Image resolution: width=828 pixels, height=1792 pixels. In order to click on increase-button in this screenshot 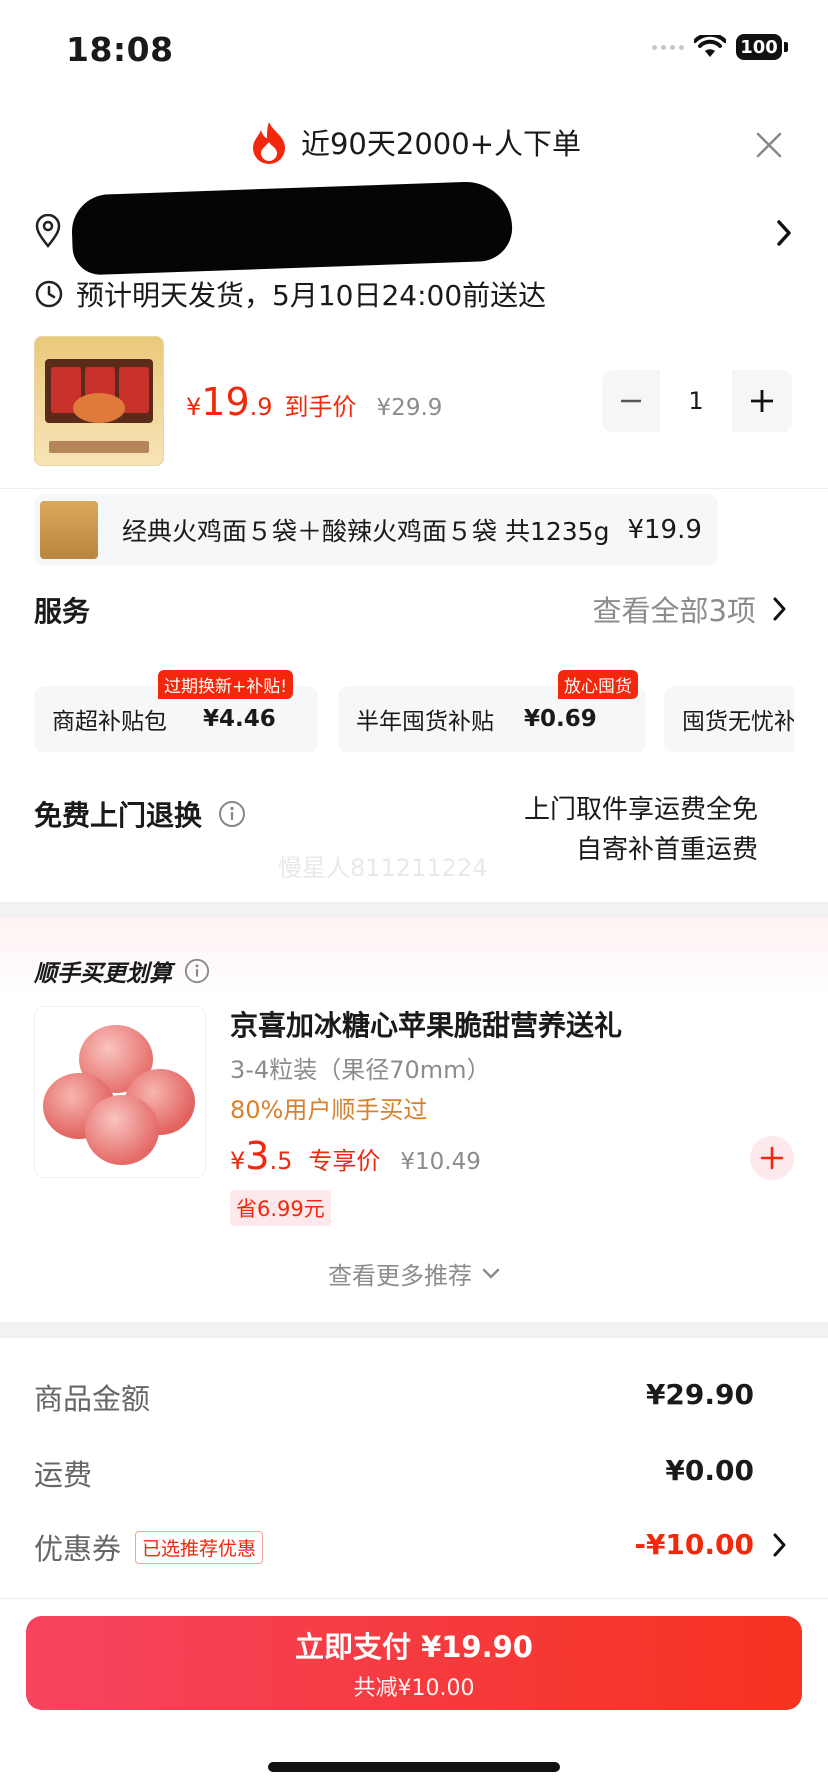, I will do `click(762, 401)`.